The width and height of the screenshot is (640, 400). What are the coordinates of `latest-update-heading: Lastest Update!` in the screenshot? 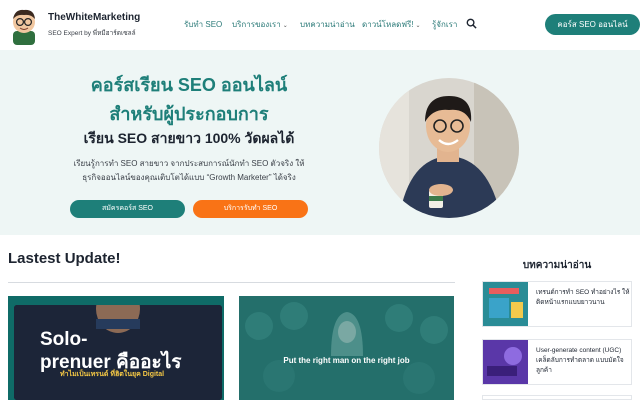 It's located at (64, 258).